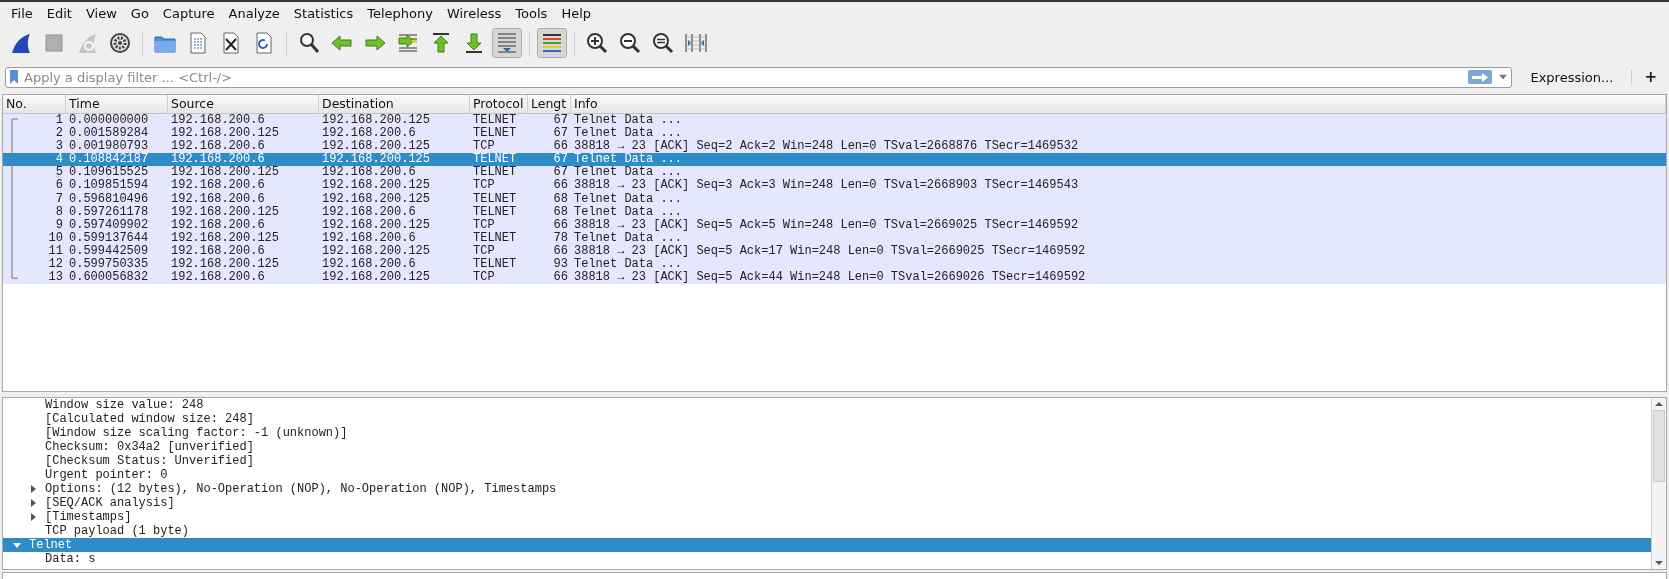  I want to click on time-cell-text: 0.600056832, so click(109, 278).